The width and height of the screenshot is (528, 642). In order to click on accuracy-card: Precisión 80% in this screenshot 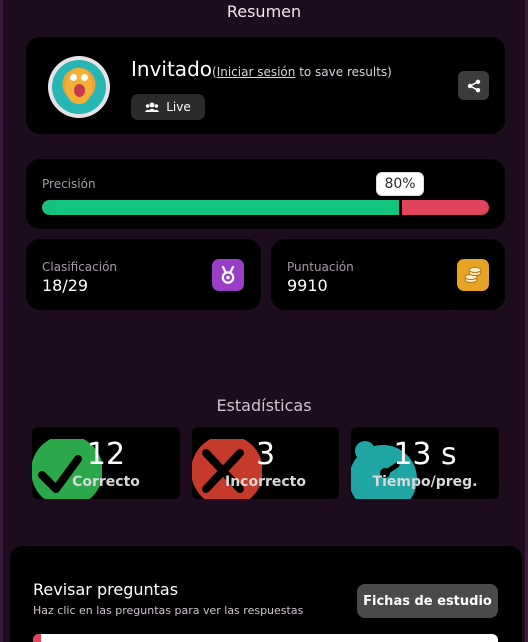, I will do `click(265, 194)`.